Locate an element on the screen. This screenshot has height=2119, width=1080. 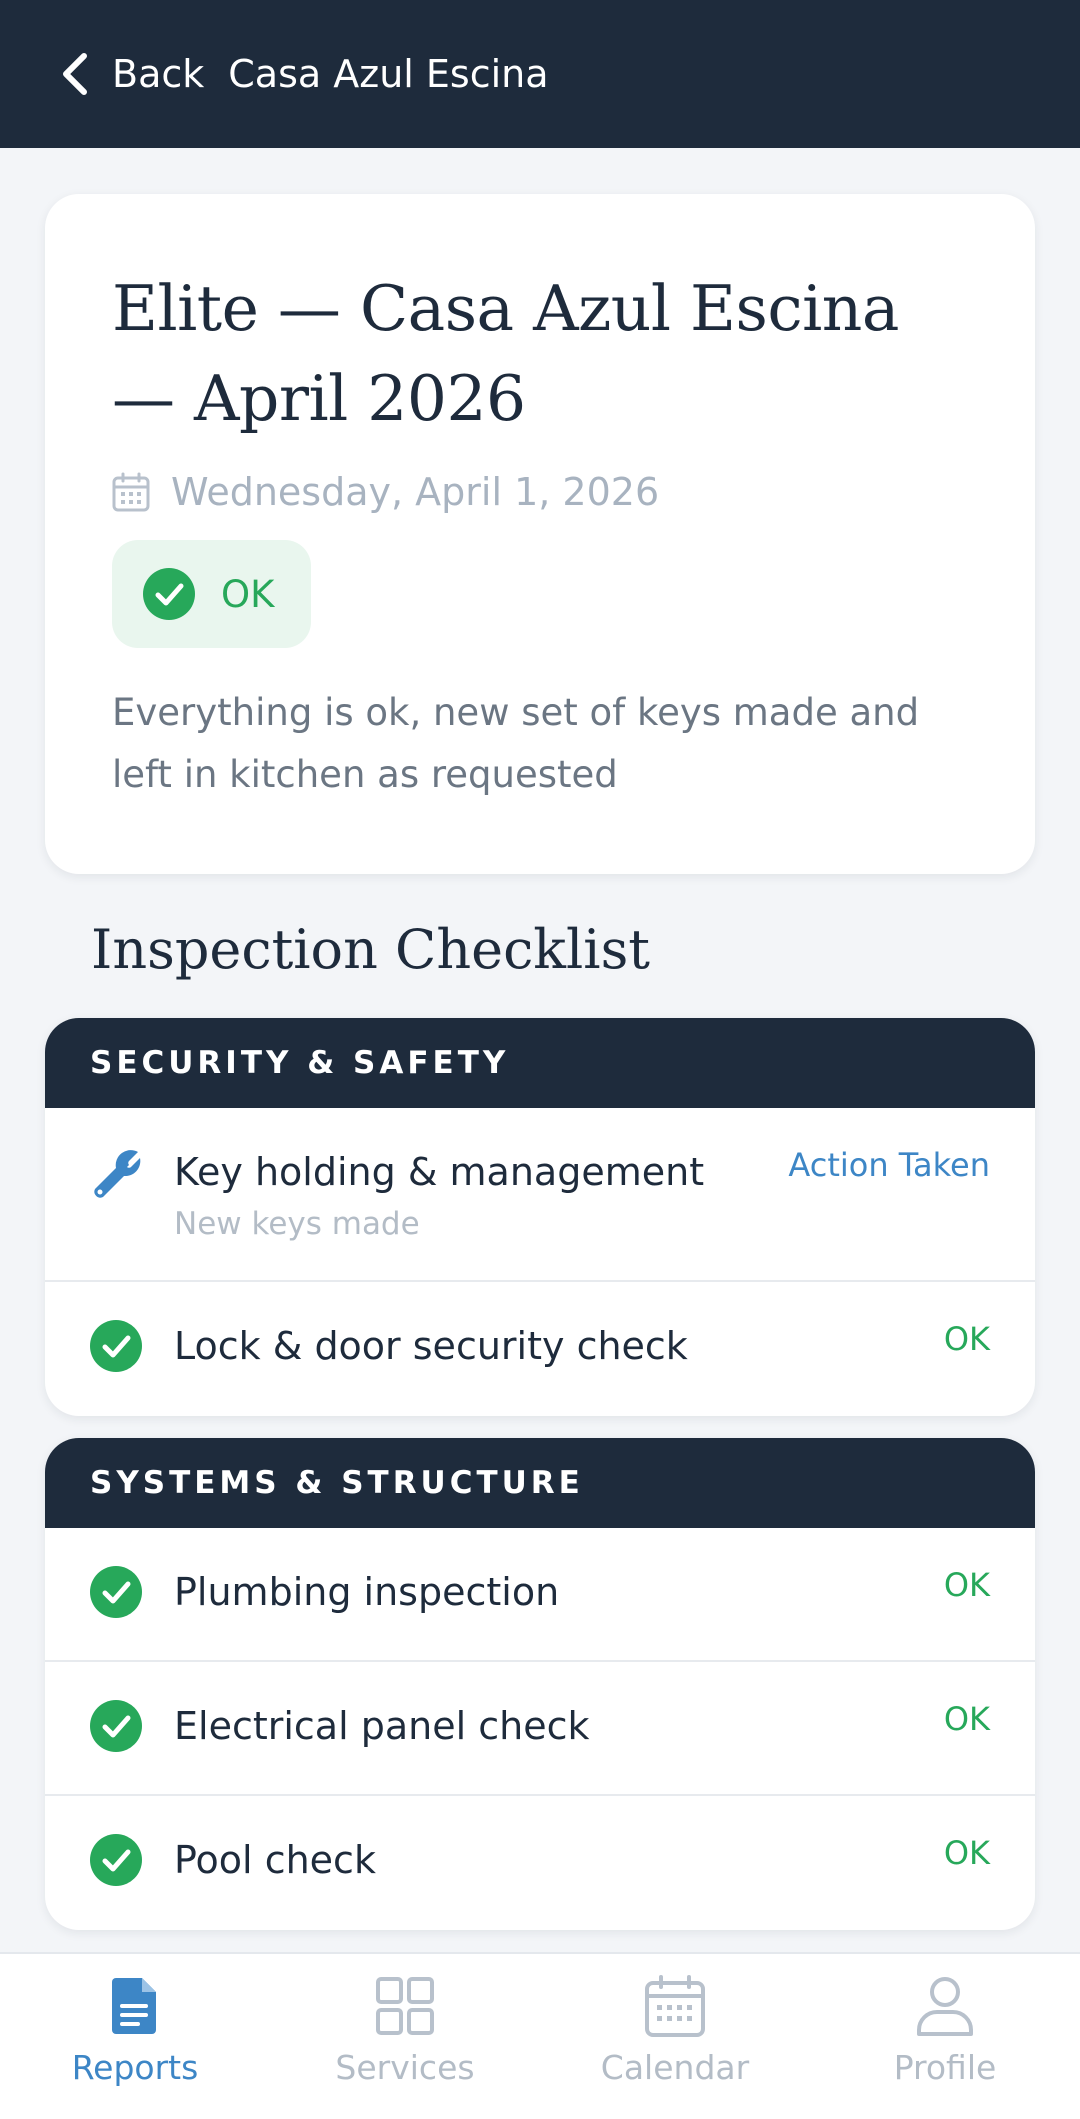
item-note: New keys made is located at coordinates (297, 1224).